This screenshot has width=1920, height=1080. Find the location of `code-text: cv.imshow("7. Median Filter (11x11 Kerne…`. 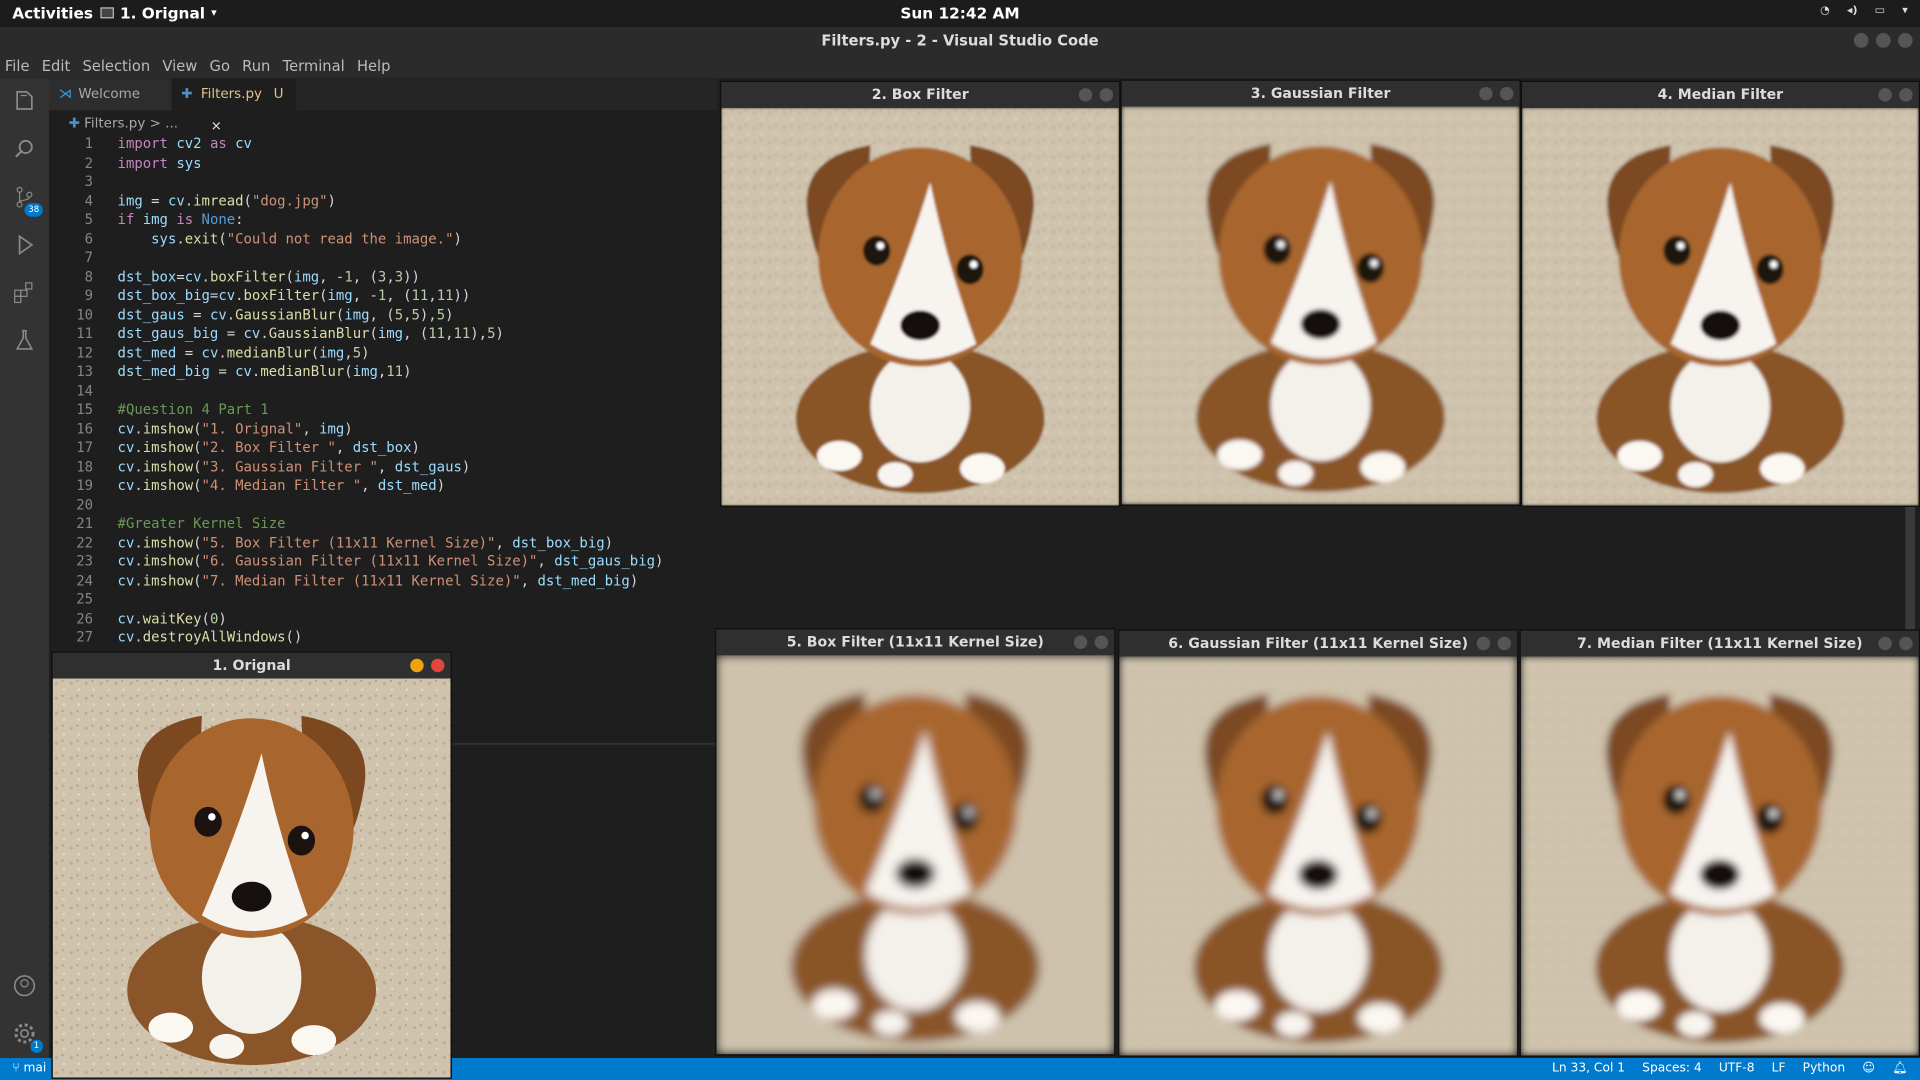

code-text: cv.imshow("7. Median Filter (11x11 Kerne… is located at coordinates (378, 580).